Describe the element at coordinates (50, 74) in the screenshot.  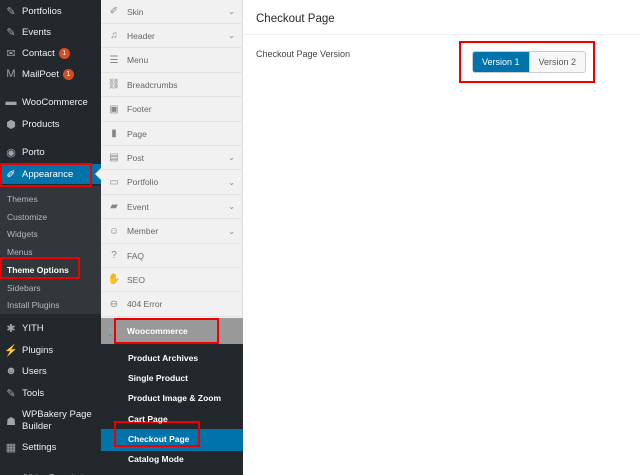
I see `wp-menu-mailpoet: M MailPoet 1` at that location.